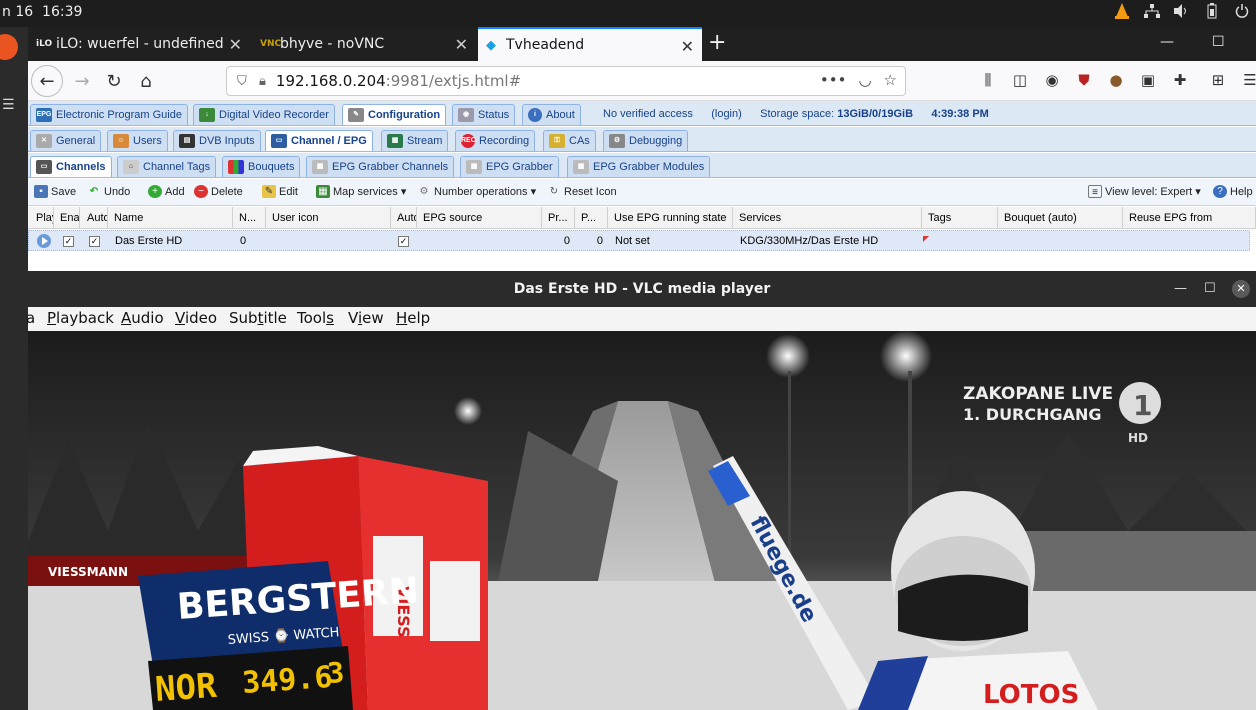 This screenshot has width=1256, height=710. What do you see at coordinates (495, 140) in the screenshot?
I see `tab-recording: REC Recording` at bounding box center [495, 140].